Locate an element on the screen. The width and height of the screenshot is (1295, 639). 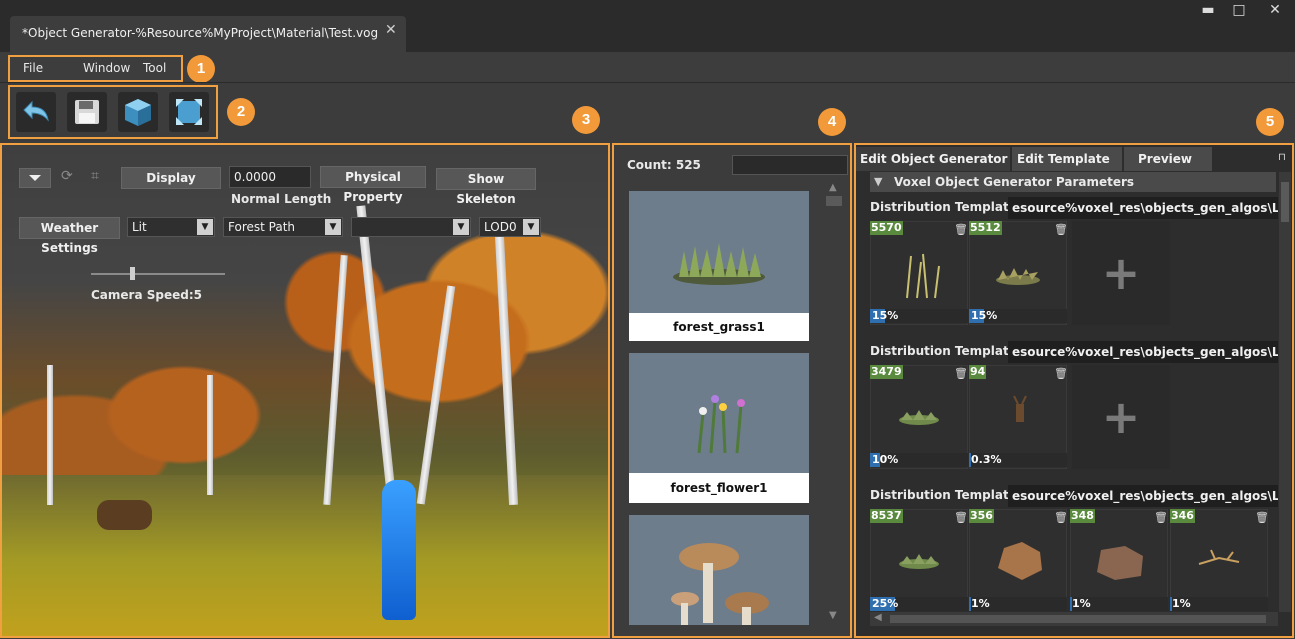
show-skeleton-button: Show Skeleton is located at coordinates (486, 187).